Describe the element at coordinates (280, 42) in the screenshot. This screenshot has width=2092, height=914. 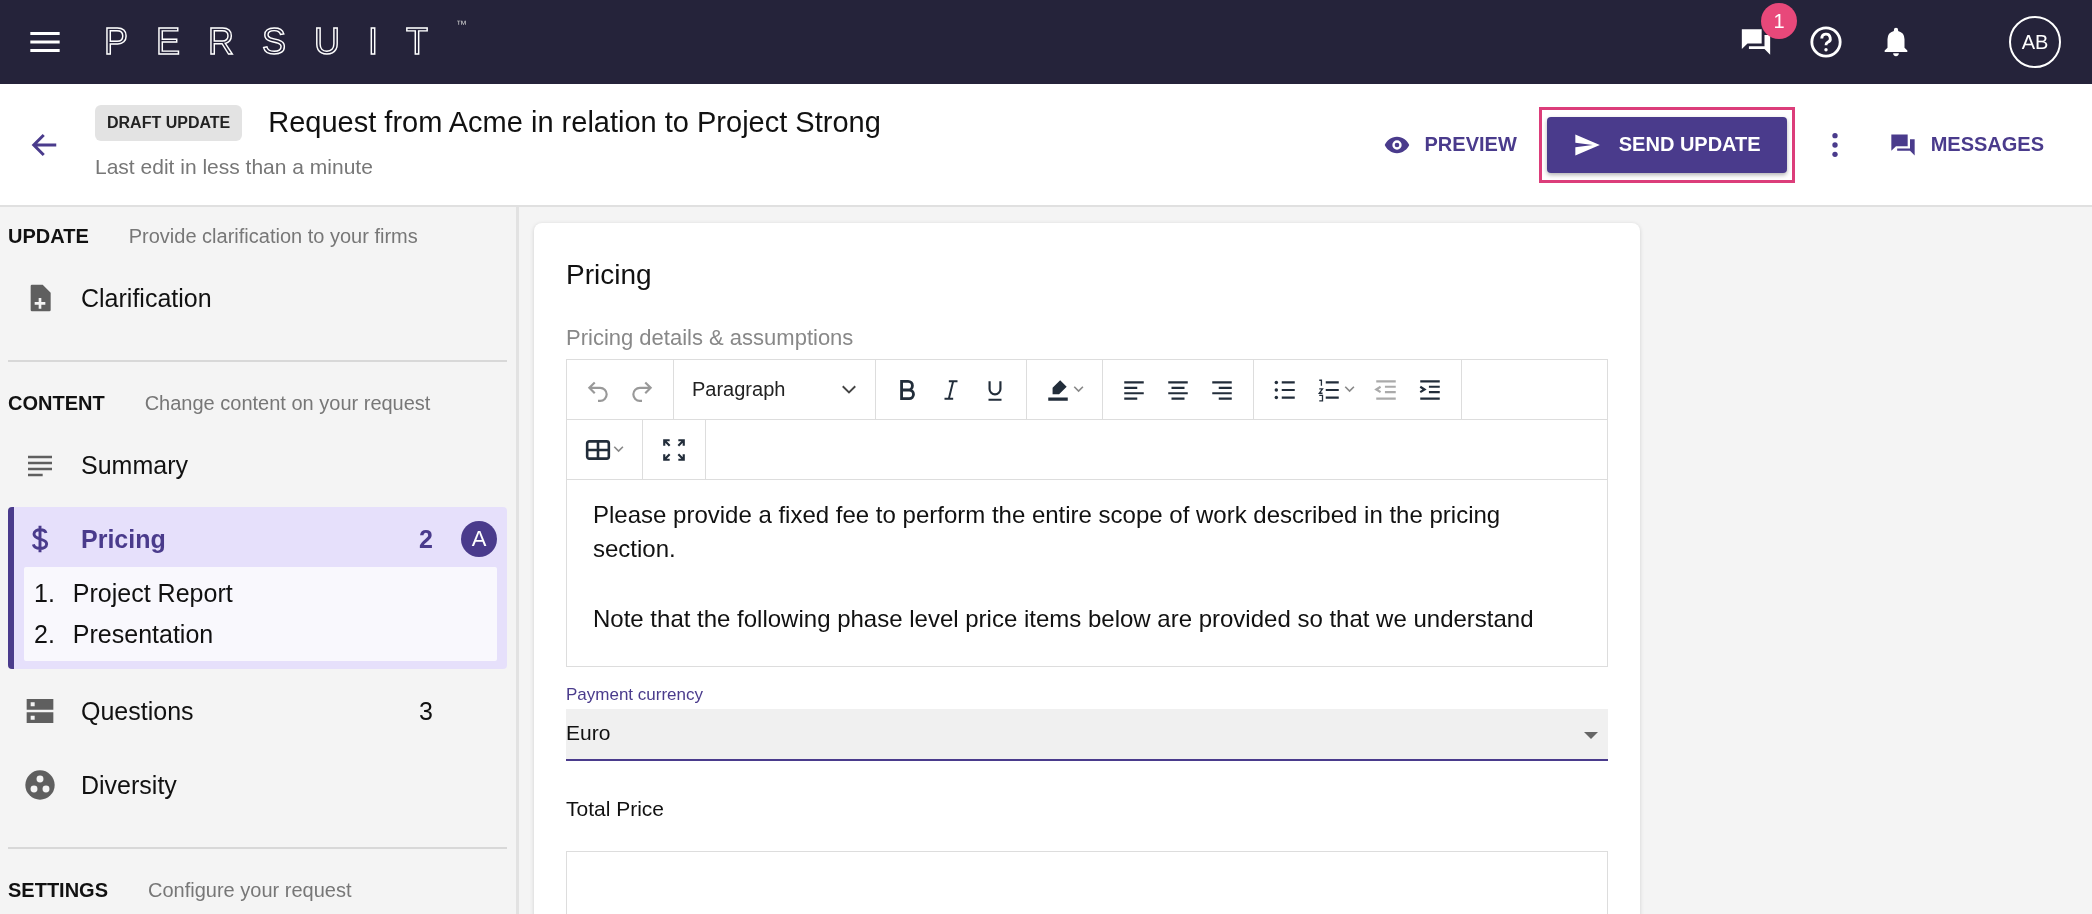
I see `logo: PERSUIT` at that location.